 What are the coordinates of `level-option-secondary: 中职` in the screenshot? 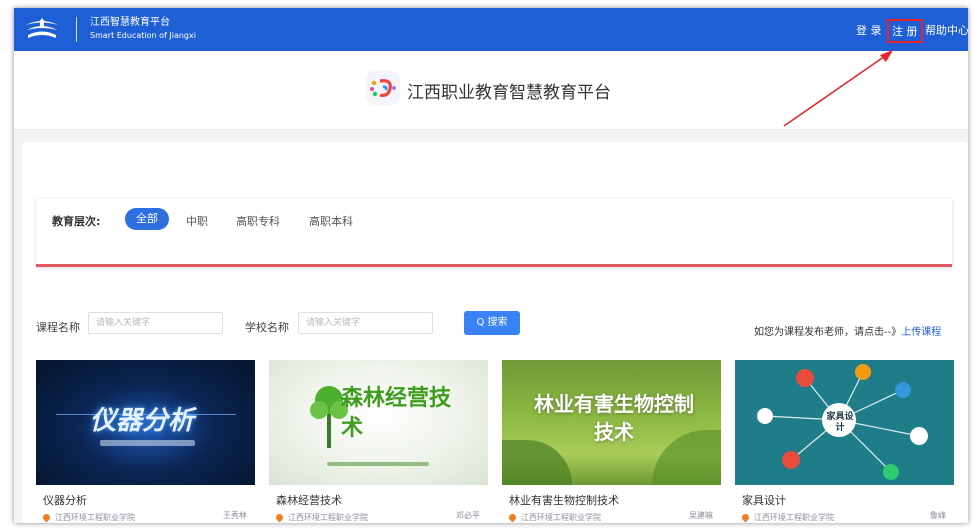 It's located at (197, 221).